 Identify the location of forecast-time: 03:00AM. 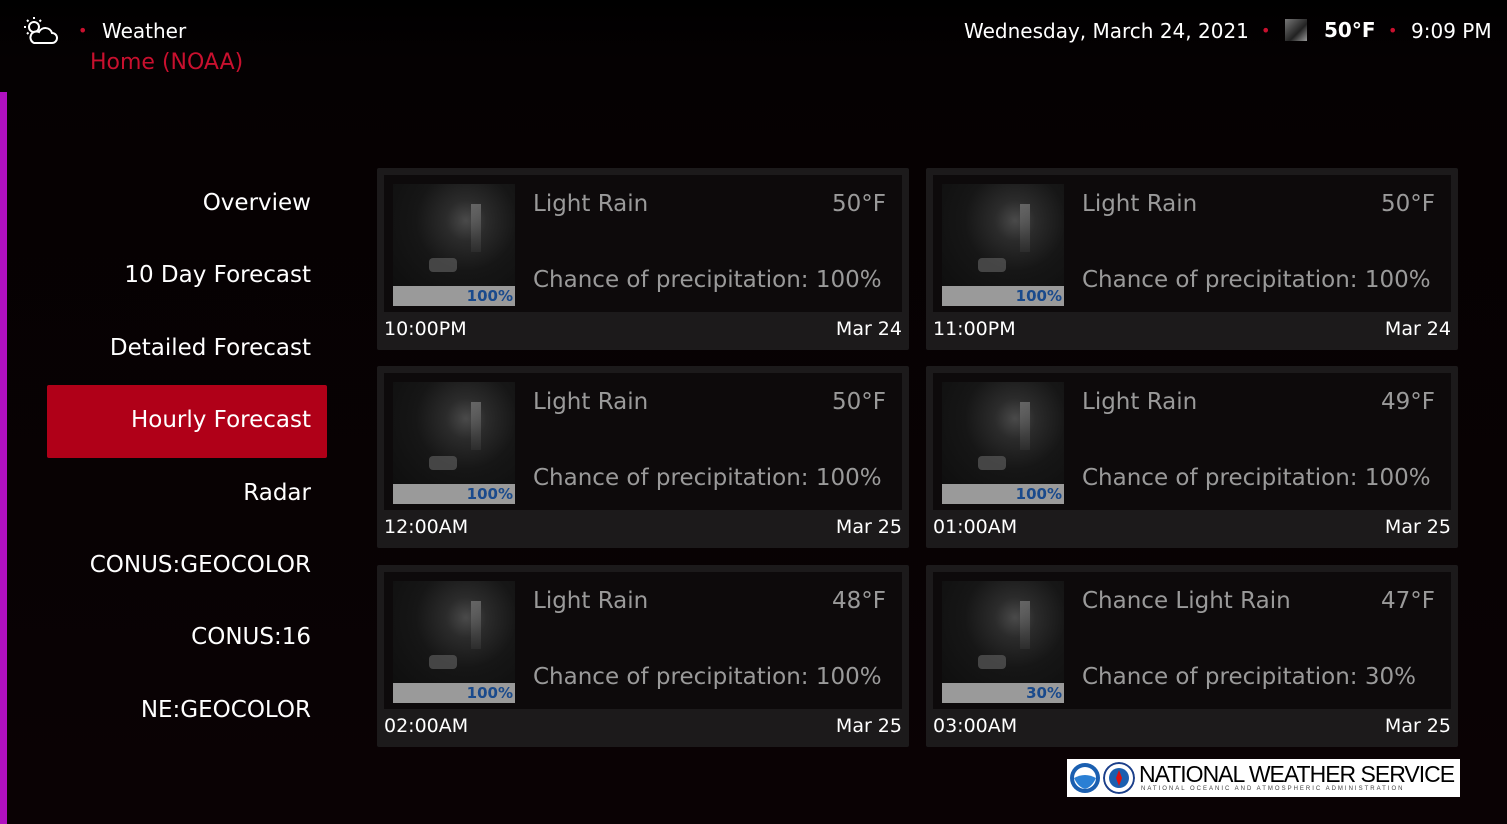
(975, 726).